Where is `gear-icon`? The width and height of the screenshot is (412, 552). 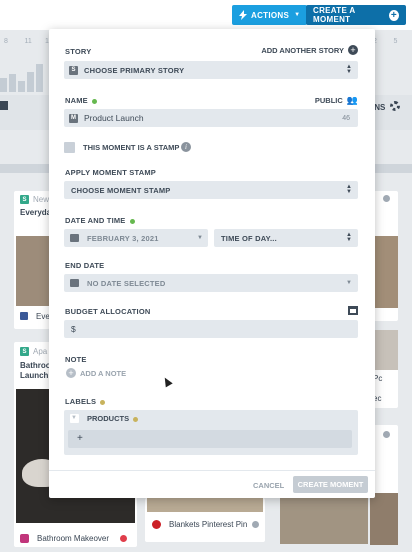 gear-icon is located at coordinates (395, 106).